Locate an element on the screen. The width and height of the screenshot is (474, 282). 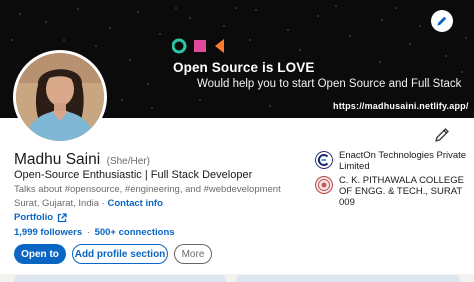
profile-location: Surat, Gujarat, India is located at coordinates (57, 203).